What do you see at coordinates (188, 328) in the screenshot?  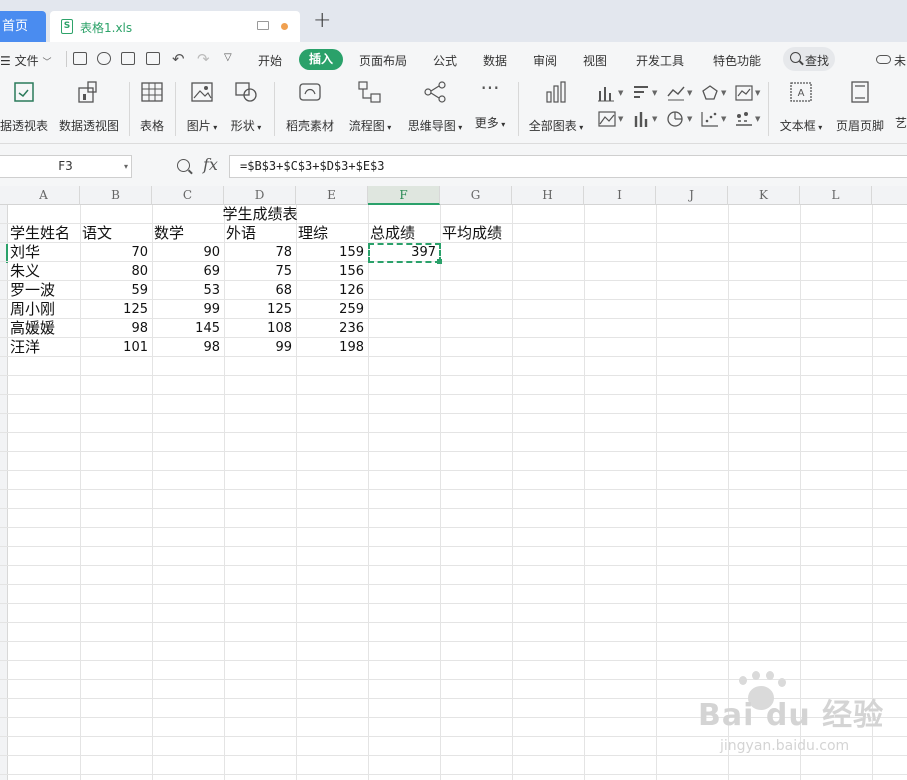 I see `score-cell: 145` at bounding box center [188, 328].